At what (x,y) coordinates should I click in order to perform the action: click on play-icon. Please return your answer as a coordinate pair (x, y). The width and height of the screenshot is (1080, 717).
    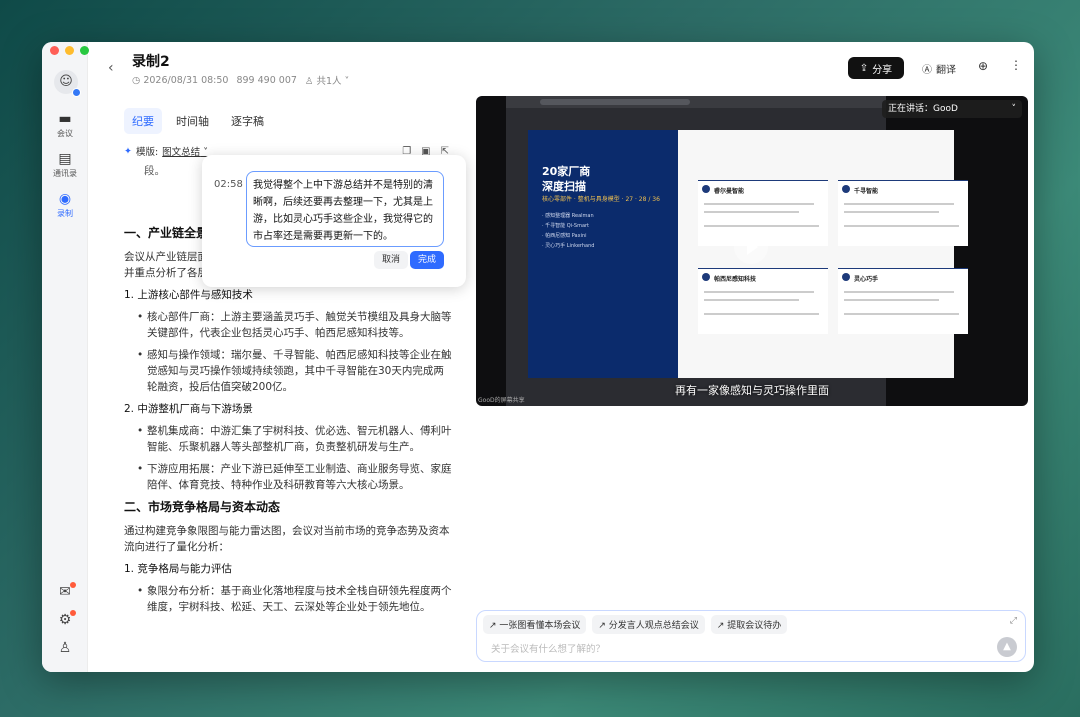
    Looking at the image, I should click on (751, 247).